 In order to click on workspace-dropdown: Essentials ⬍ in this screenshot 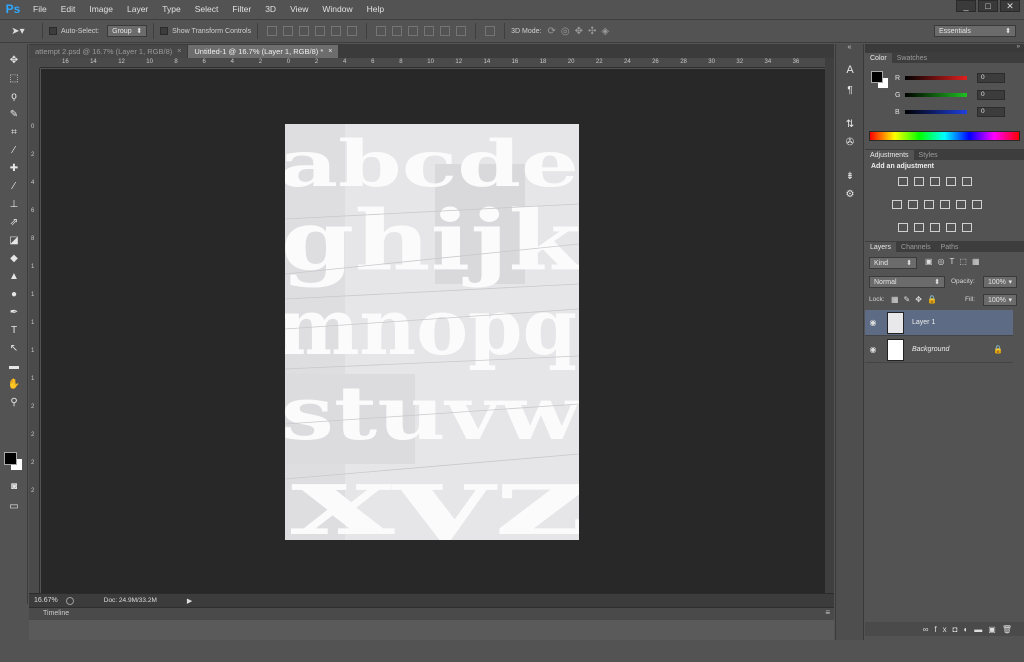, I will do `click(975, 31)`.